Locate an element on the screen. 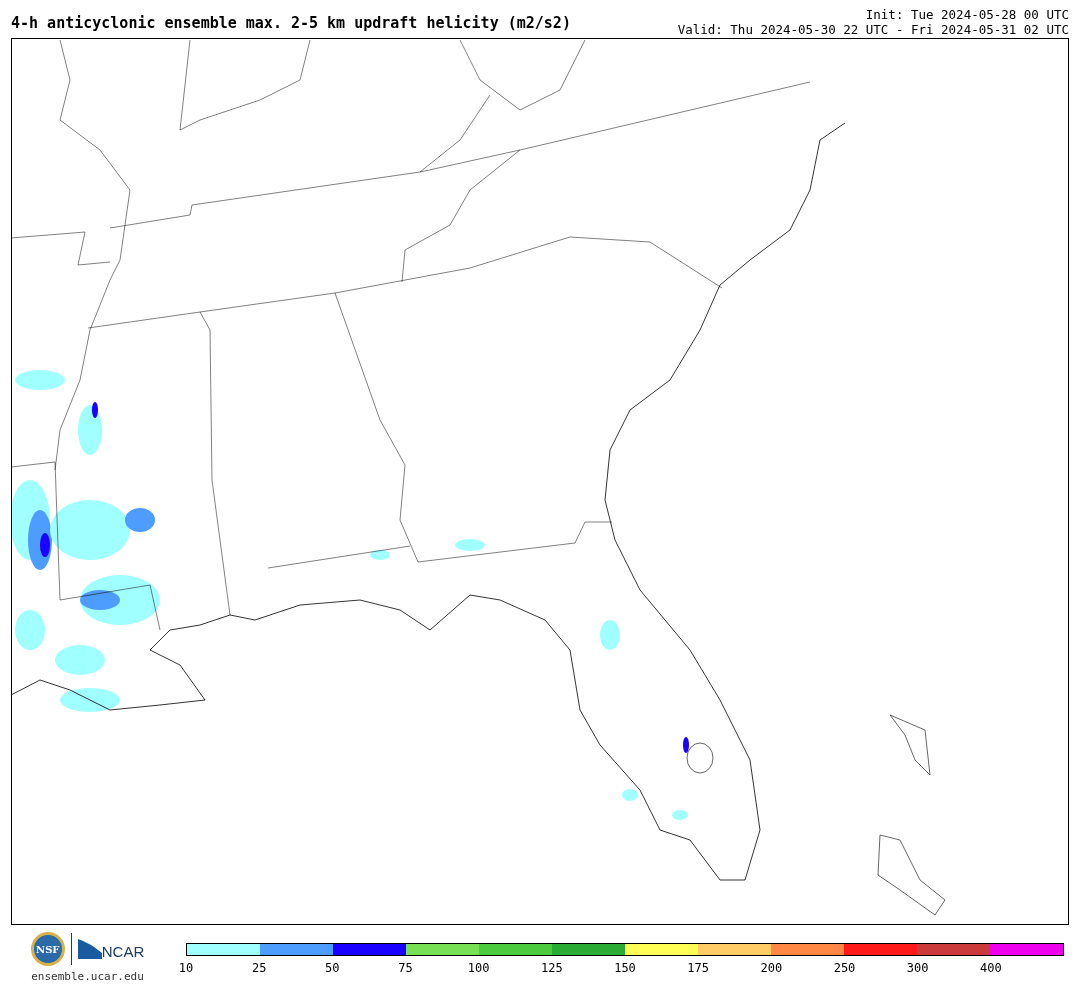  scale-label: 125 is located at coordinates (552, 968).